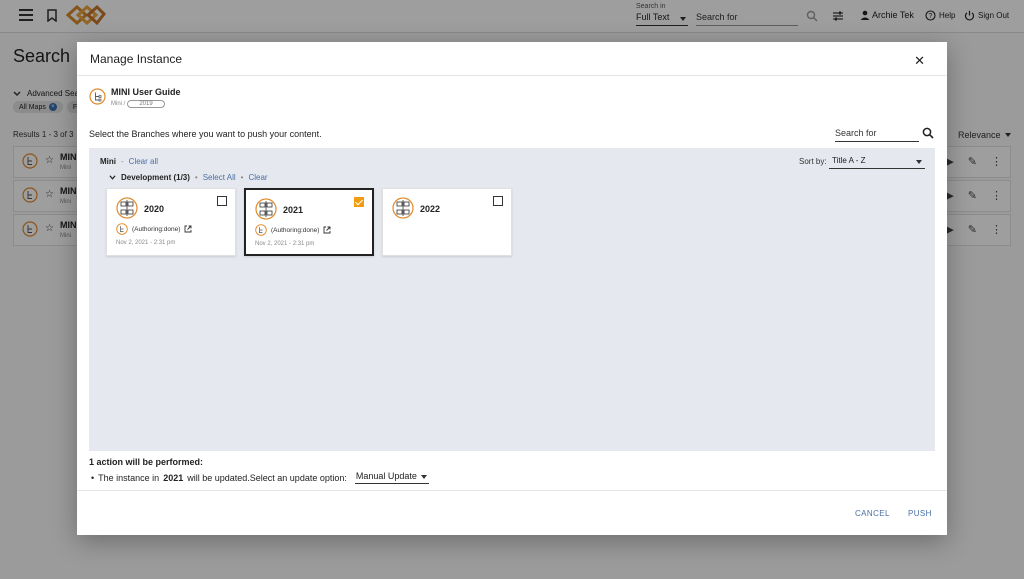  Describe the element at coordinates (391, 477) in the screenshot. I see `update-option-dropdown: Manual Update` at that location.